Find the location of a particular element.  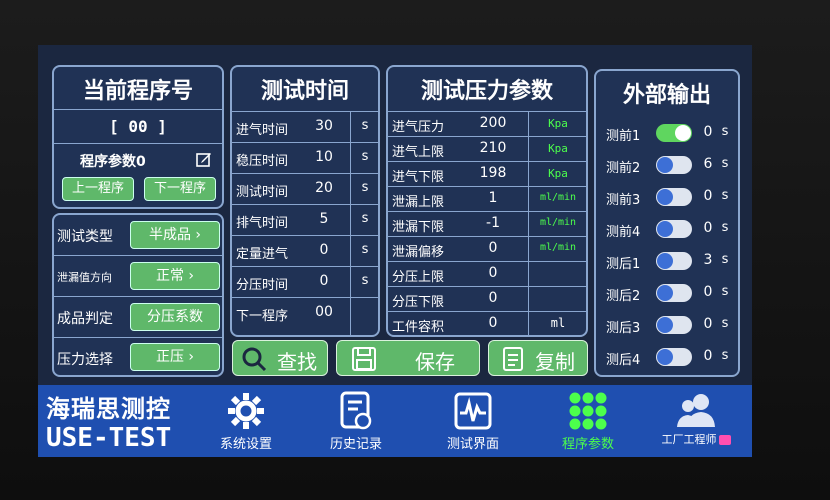

gear-icon is located at coordinates (246, 413).